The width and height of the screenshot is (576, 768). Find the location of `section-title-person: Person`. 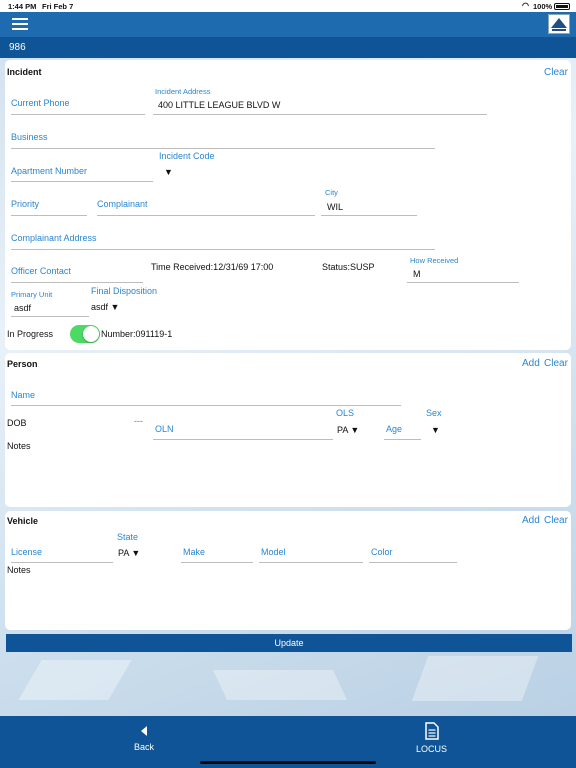

section-title-person: Person is located at coordinates (22, 364).